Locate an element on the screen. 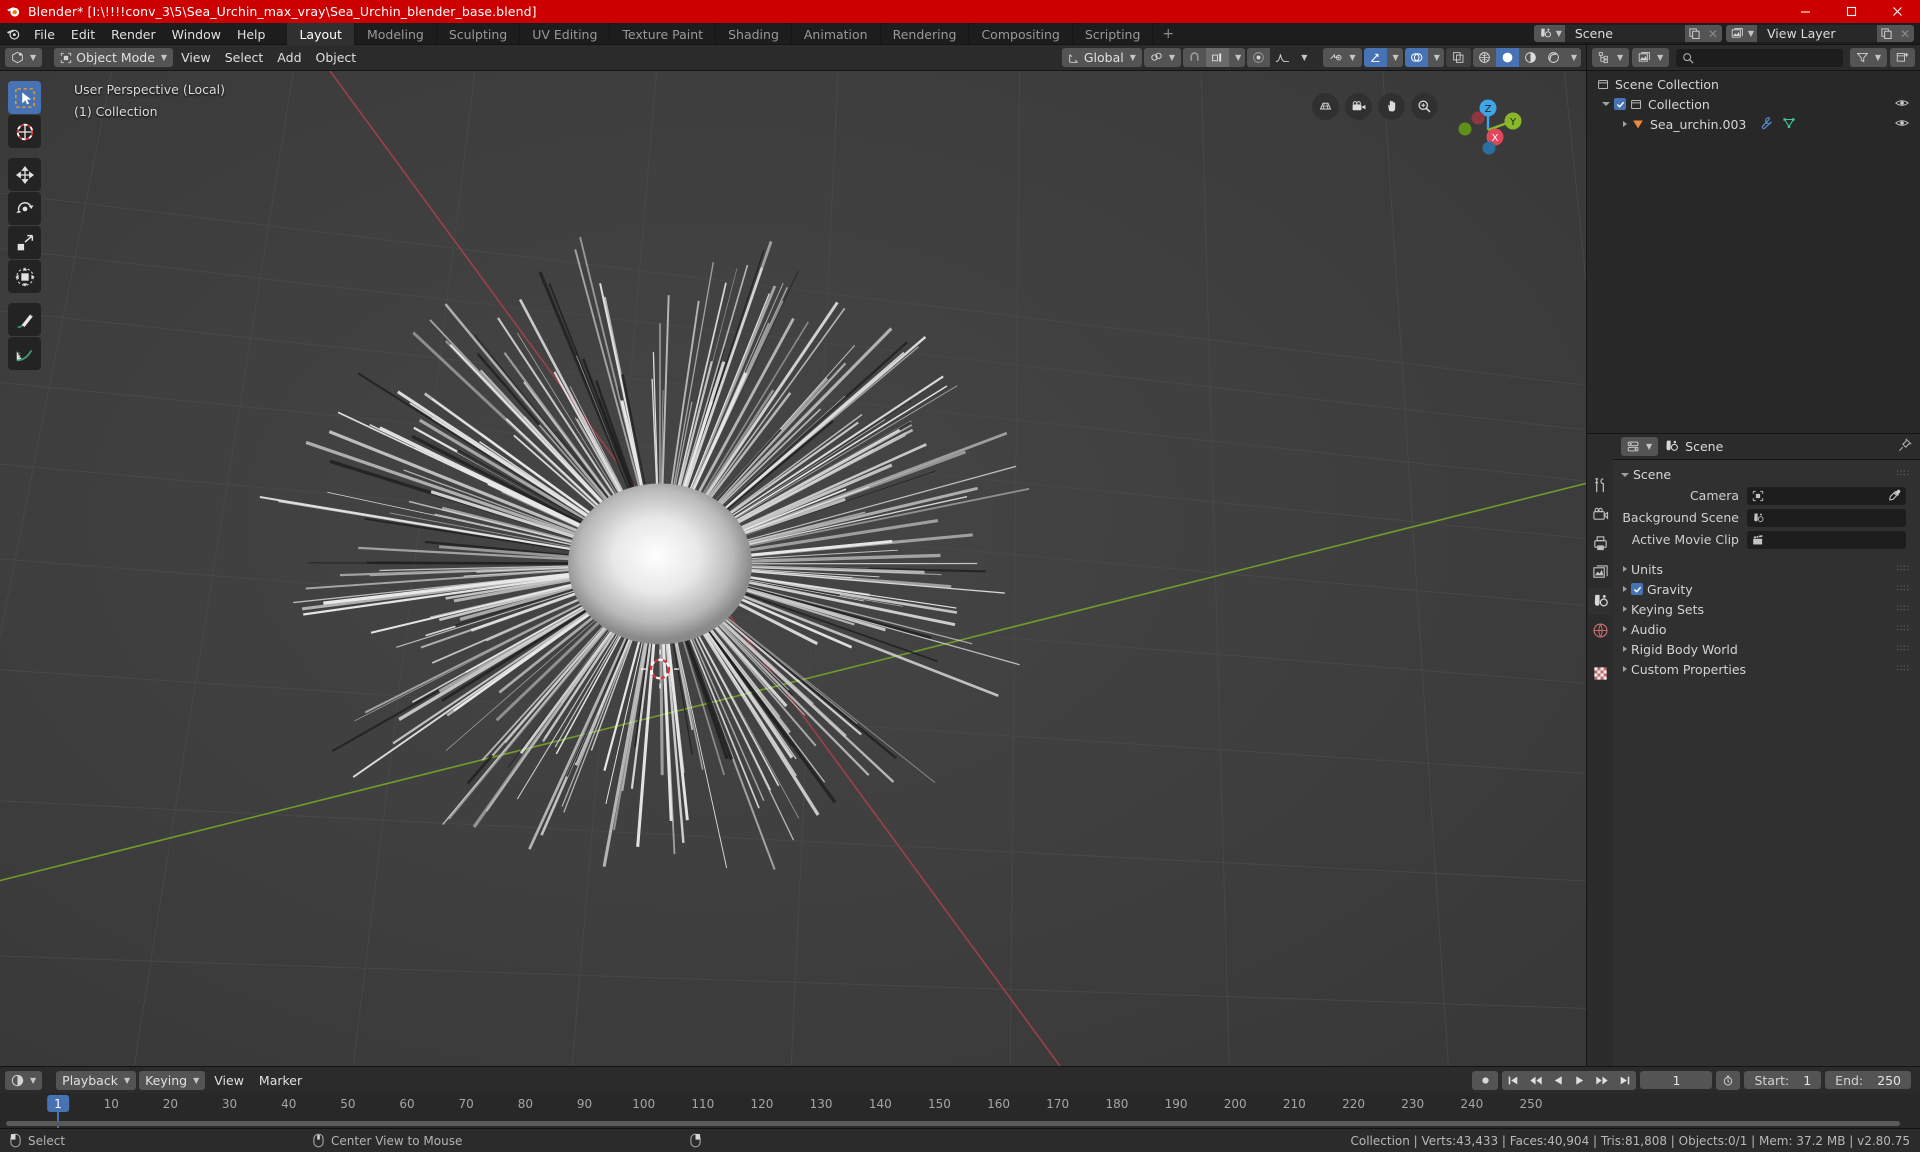 The width and height of the screenshot is (1920, 1152). properties-tab-render is located at coordinates (1600, 514).